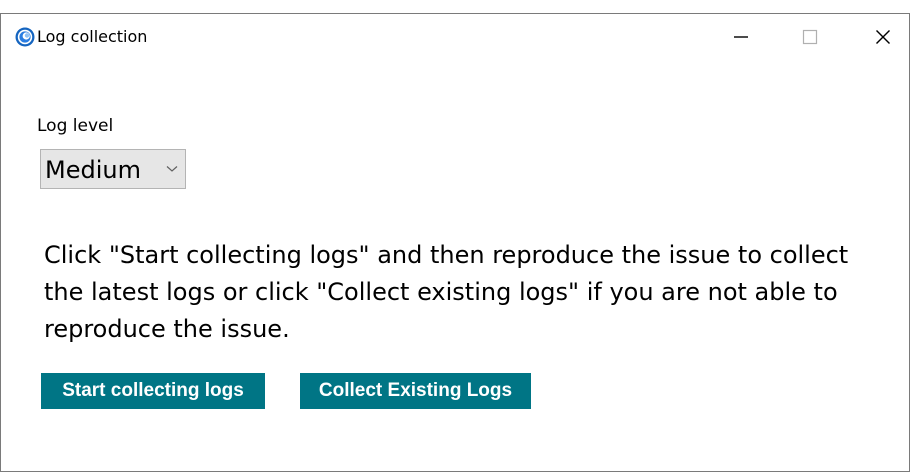  Describe the element at coordinates (93, 170) in the screenshot. I see `log-level-value: Medium` at that location.